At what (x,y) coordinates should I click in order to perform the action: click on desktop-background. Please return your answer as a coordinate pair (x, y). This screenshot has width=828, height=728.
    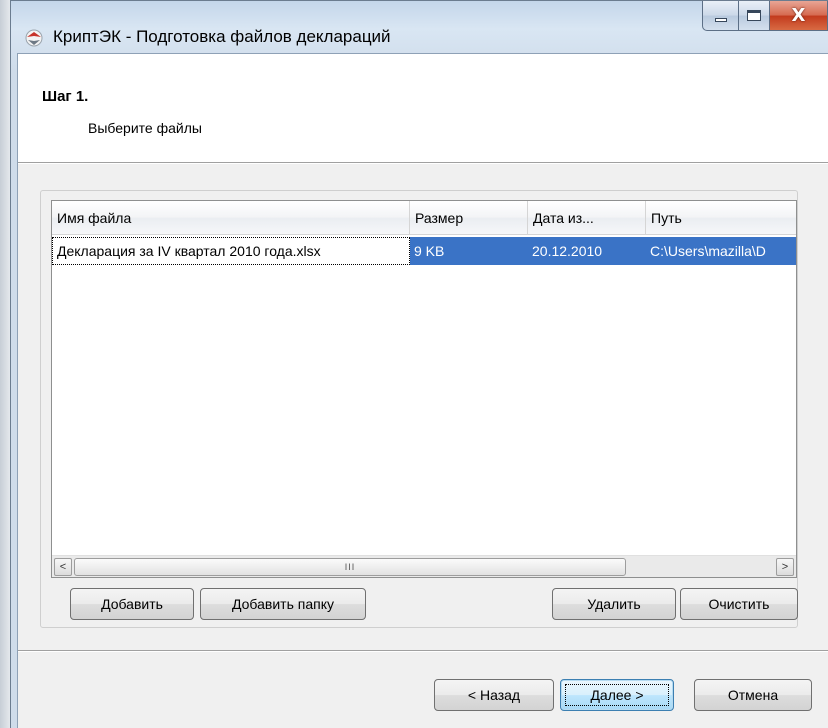
    Looking at the image, I should click on (5, 364).